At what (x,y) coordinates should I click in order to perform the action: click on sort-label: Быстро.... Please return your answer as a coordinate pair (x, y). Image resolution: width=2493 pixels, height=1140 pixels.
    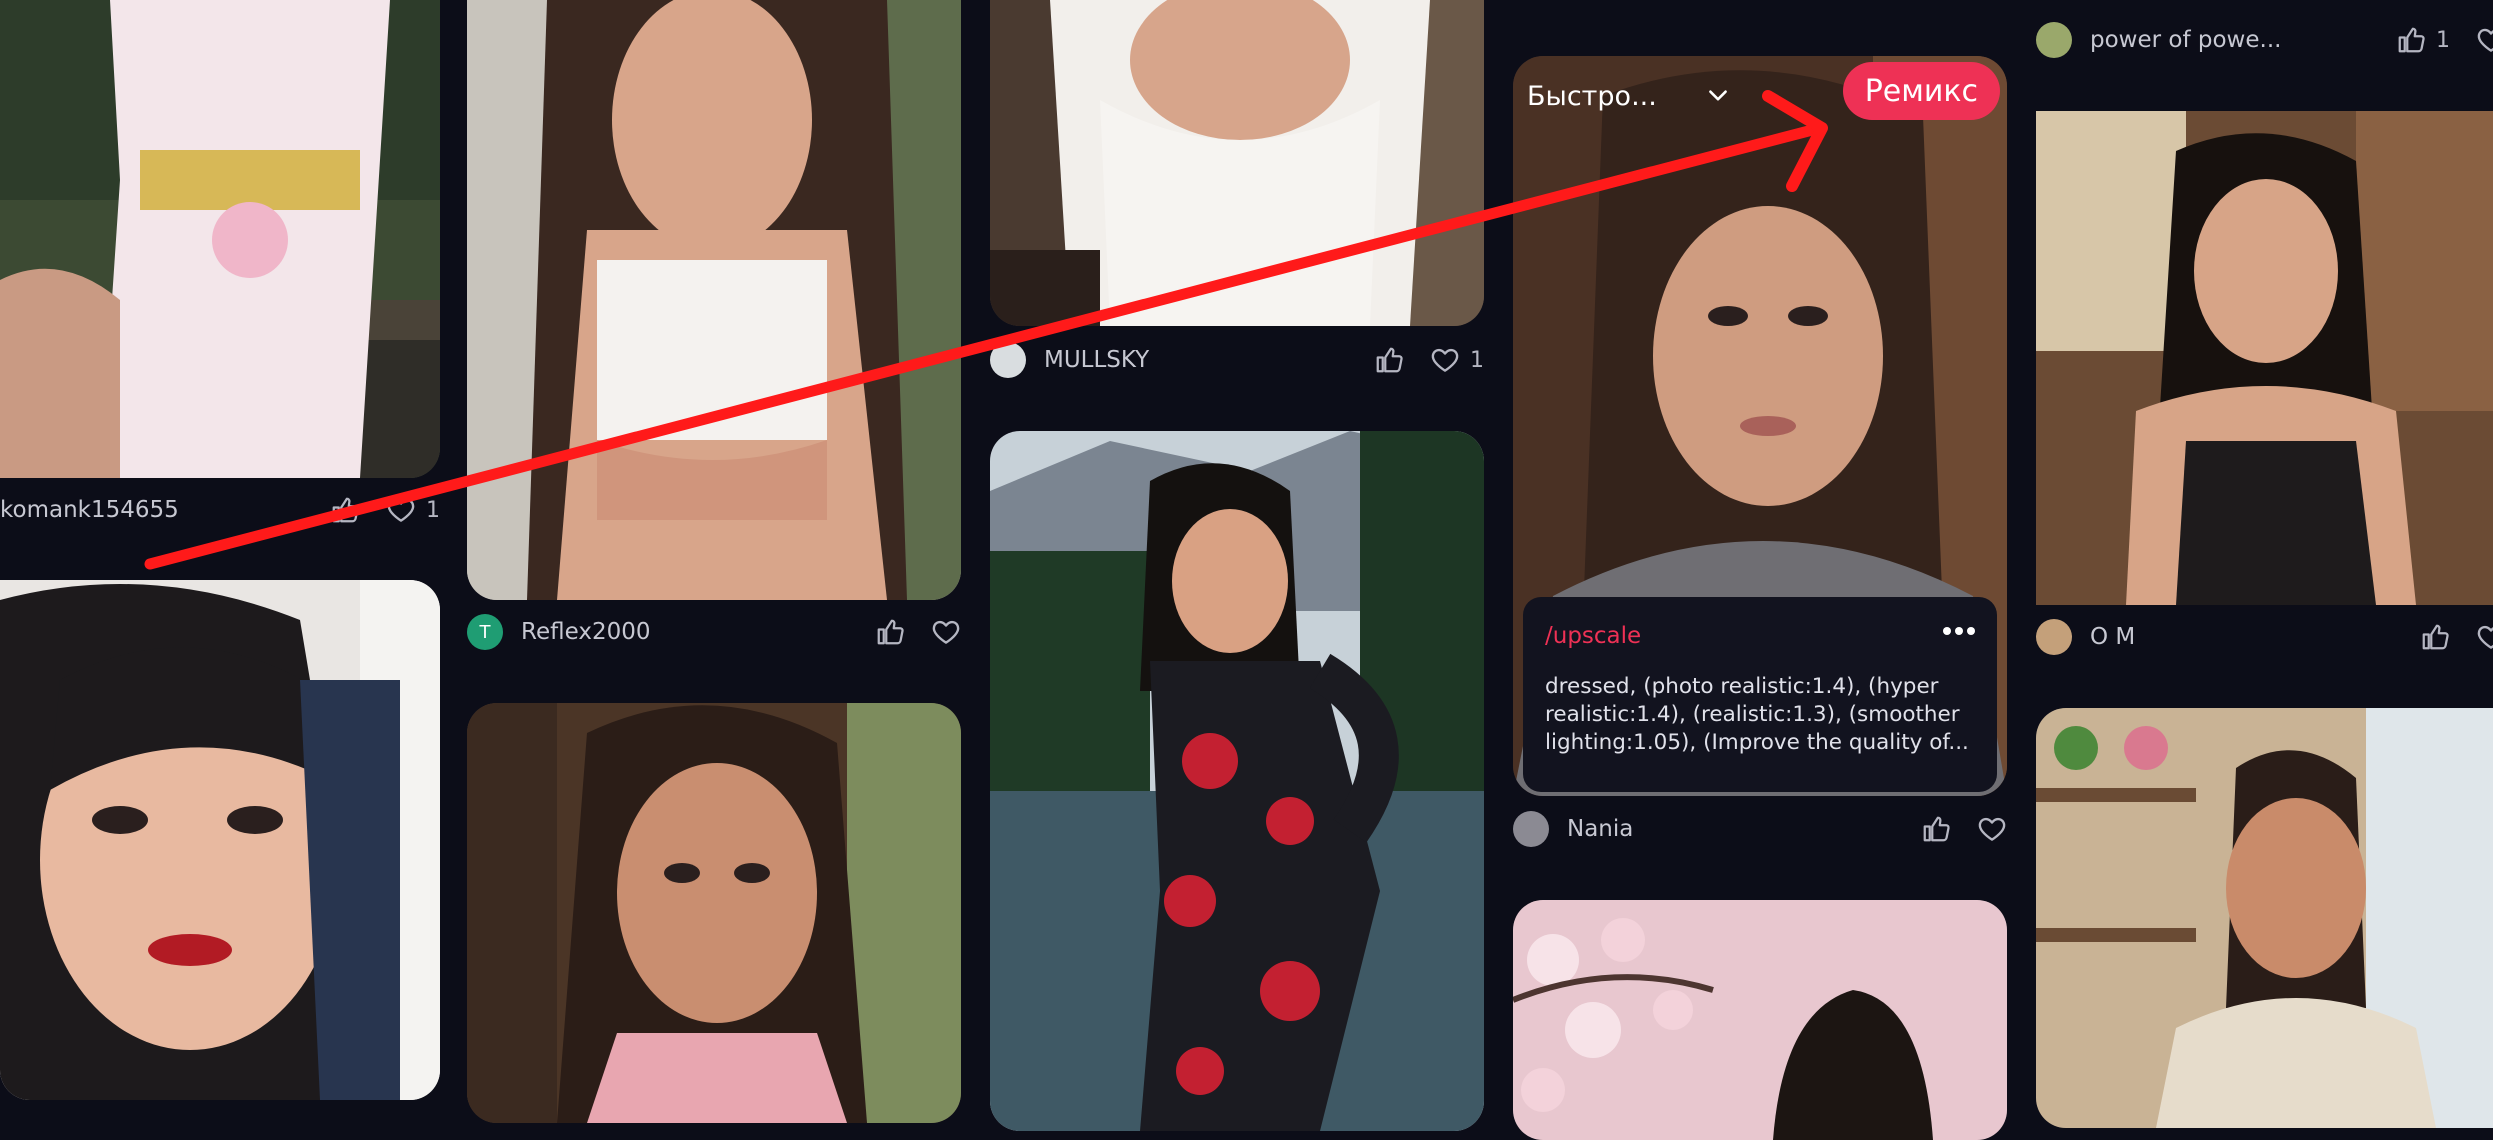
    Looking at the image, I should click on (1592, 96).